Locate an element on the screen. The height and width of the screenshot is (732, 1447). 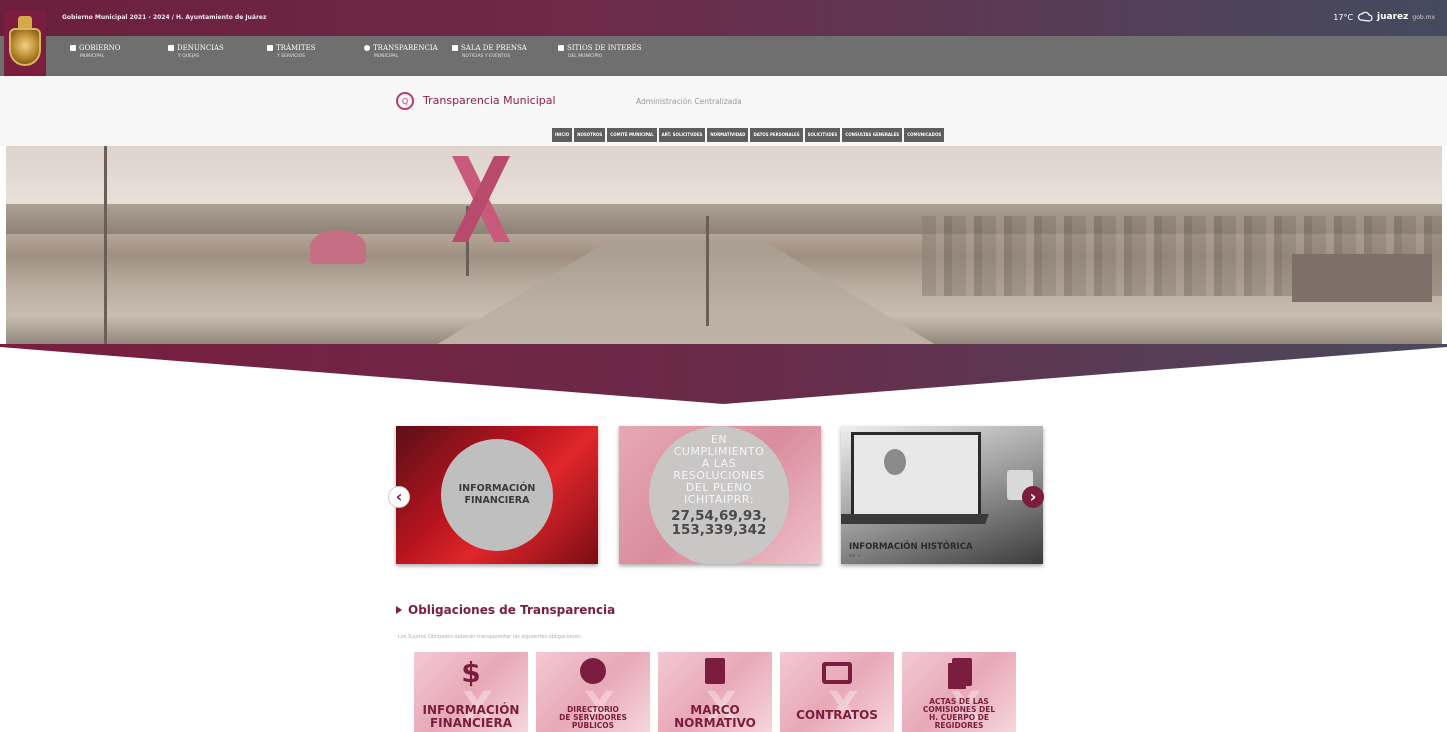
nav-item-tramites: TRÁMITES Y SERVICIOS is located at coordinates (291, 51).